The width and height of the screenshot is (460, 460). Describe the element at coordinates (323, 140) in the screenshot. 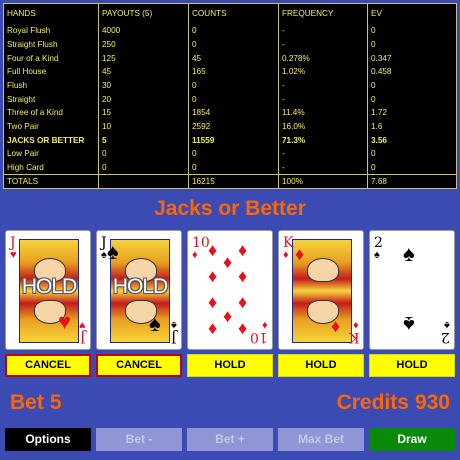

I see `paytable-cell: 71.3%` at that location.